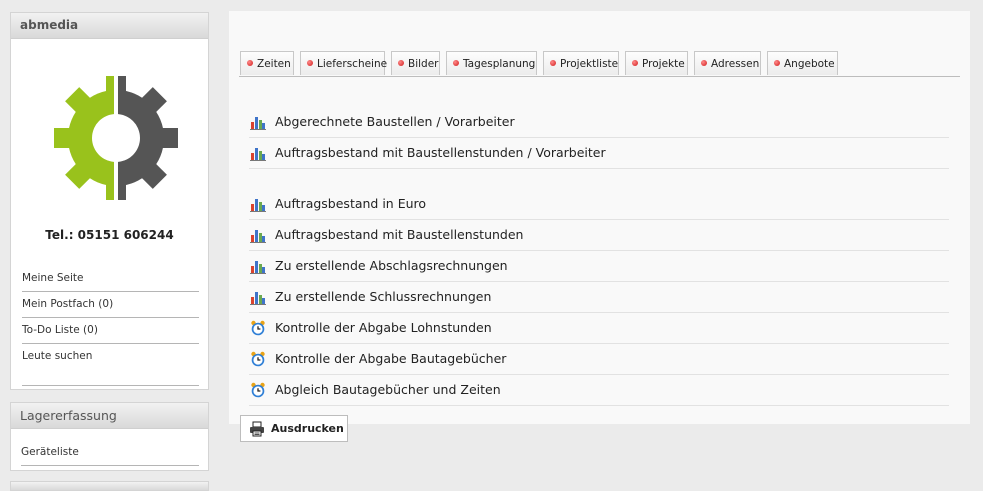  What do you see at coordinates (802, 63) in the screenshot?
I see `tab-angebote: Angebote` at bounding box center [802, 63].